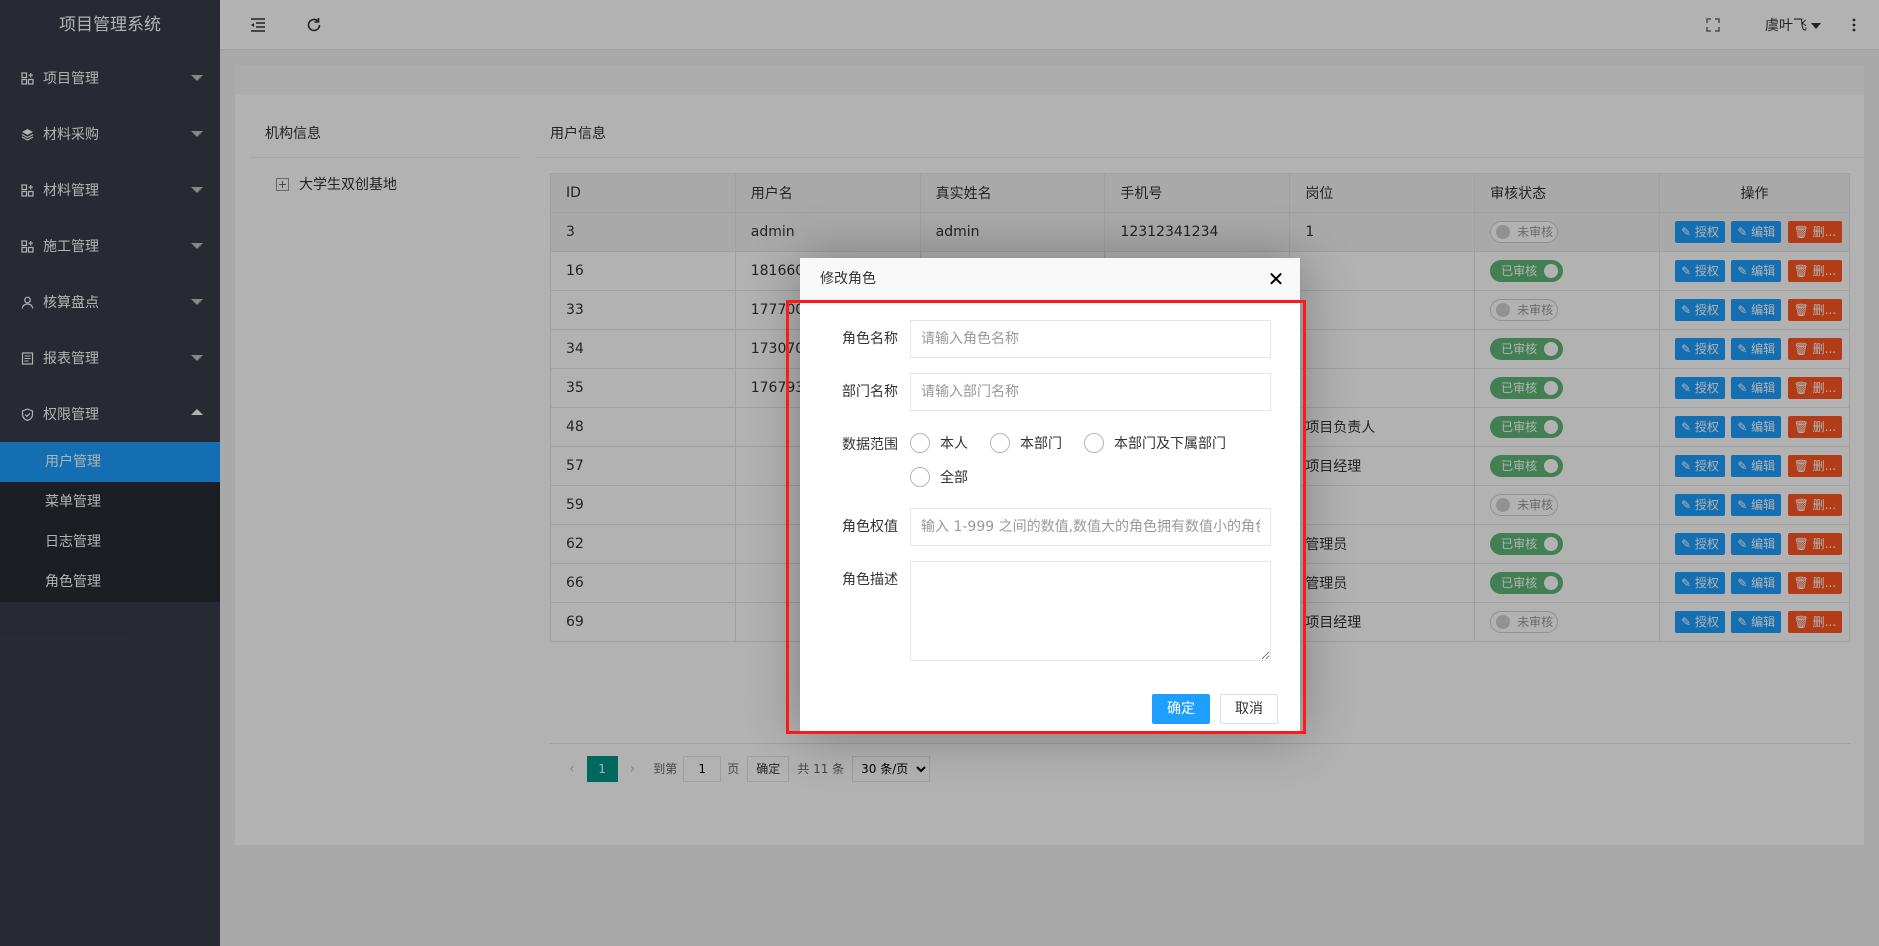  What do you see at coordinates (870, 445) in the screenshot?
I see `data-scope-label: 数据范围` at bounding box center [870, 445].